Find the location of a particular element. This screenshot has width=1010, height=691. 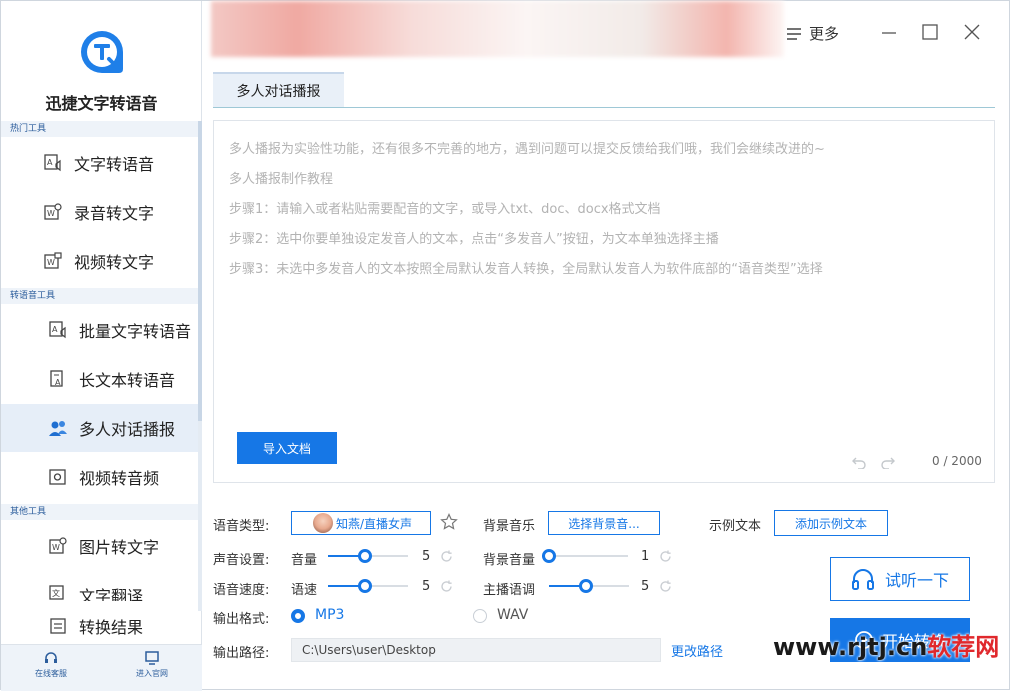

output-format-label: 输出格式: is located at coordinates (241, 619).